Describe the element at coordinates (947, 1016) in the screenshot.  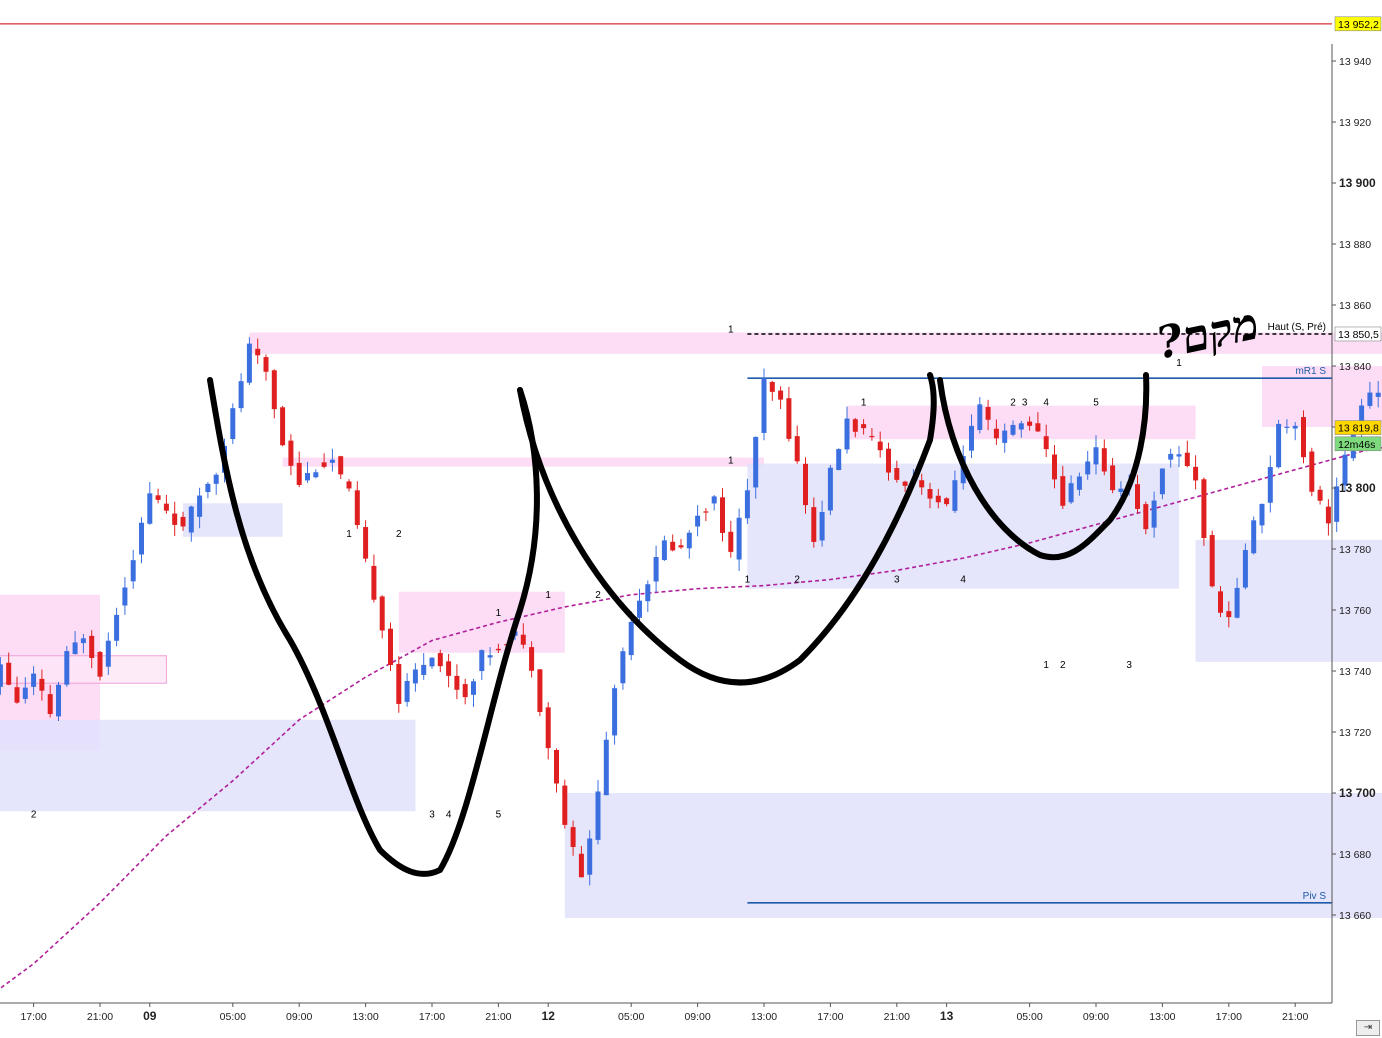
I see `x-tick-label: 13` at that location.